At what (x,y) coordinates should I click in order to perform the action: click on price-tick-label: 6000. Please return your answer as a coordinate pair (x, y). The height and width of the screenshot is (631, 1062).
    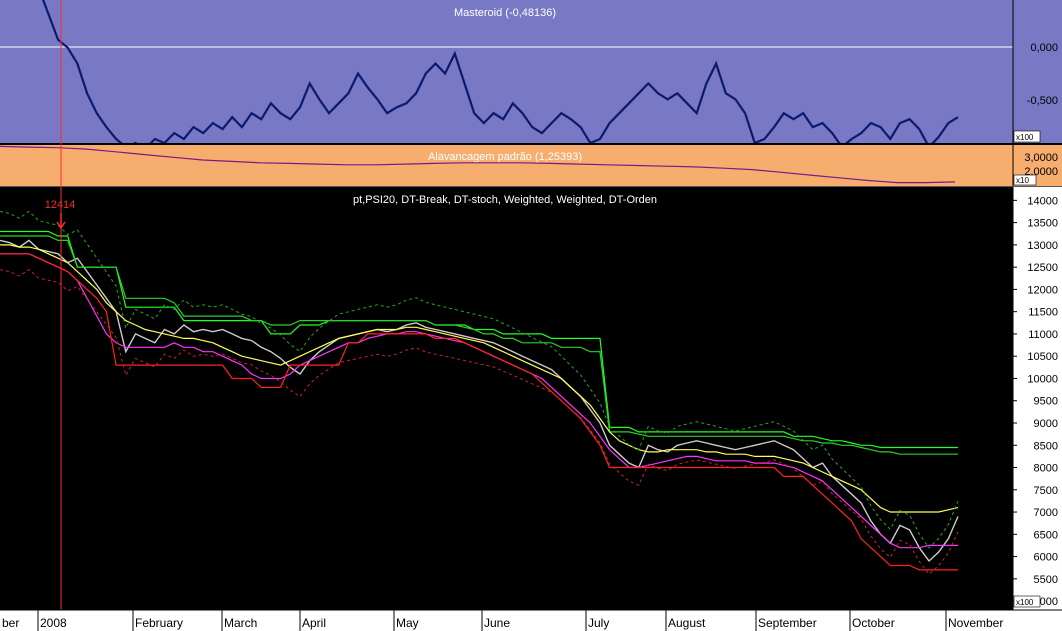
    Looking at the image, I should click on (1046, 558).